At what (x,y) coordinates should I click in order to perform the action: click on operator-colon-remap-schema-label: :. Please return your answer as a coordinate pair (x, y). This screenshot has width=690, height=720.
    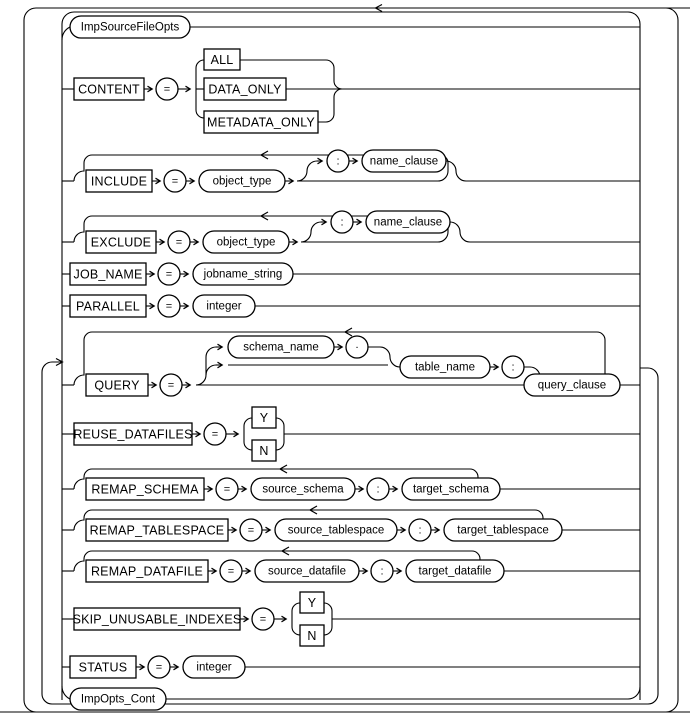
    Looking at the image, I should click on (377, 490).